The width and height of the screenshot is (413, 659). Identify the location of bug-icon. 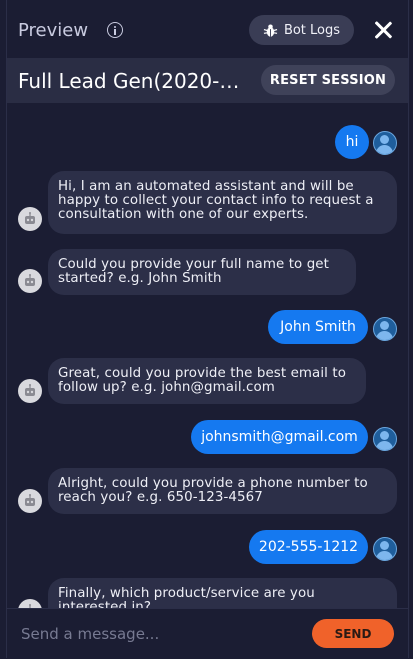
(270, 30).